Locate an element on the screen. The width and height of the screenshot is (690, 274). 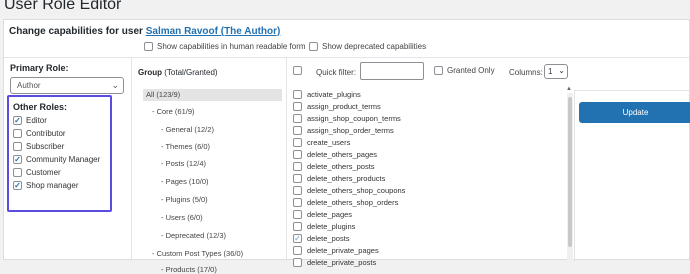
capability-label: delete_private_pages is located at coordinates (343, 250).